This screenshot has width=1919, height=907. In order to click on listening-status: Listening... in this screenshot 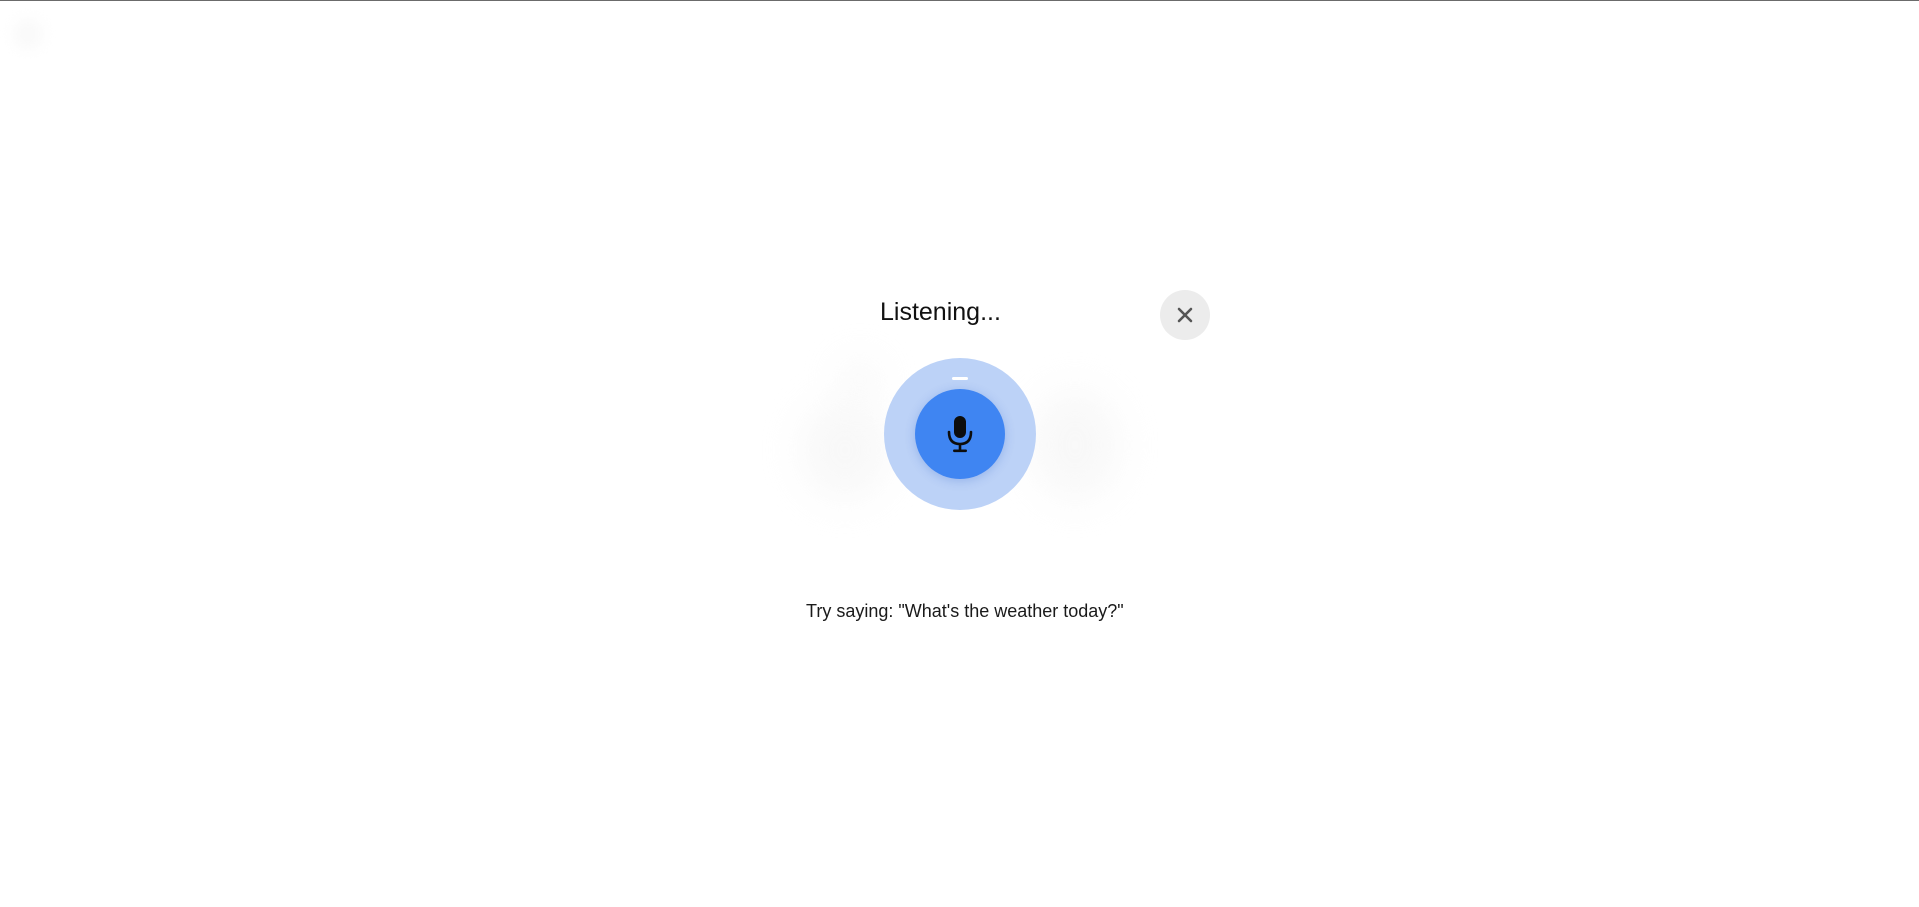, I will do `click(940, 312)`.